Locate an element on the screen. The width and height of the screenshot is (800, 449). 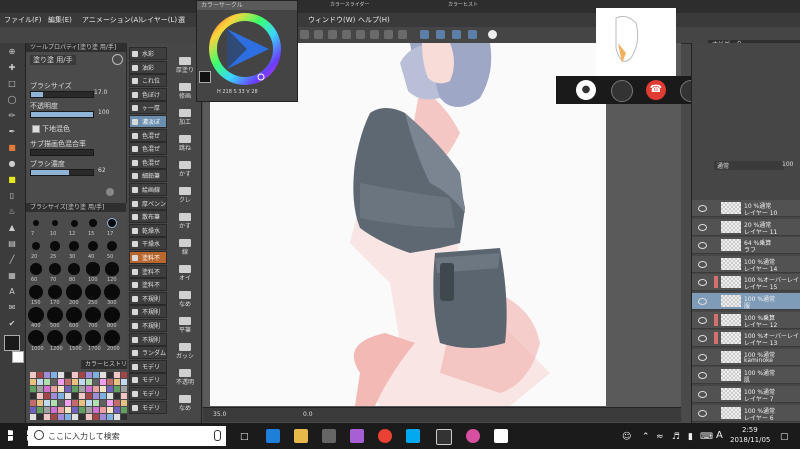
sub-tool-item: 色混ぜ is located at coordinates (148, 135).